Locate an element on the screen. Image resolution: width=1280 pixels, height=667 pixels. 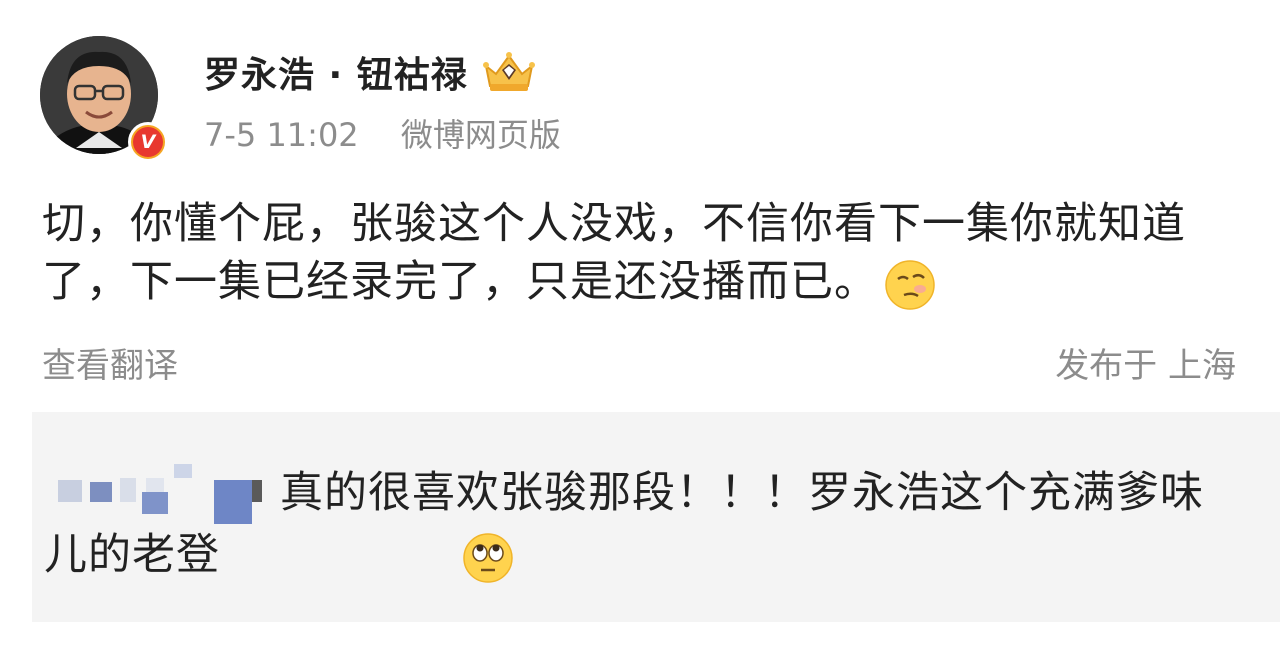
username-row: 罗永浩 · 钮祜禄 is located at coordinates (371, 72).